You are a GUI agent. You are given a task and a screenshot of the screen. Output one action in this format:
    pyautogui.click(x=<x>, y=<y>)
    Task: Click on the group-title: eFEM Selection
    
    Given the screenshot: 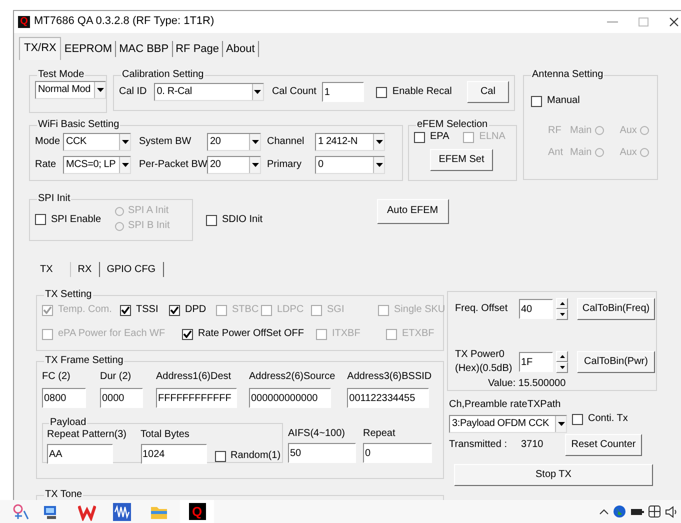 What is the action you would take?
    pyautogui.click(x=452, y=125)
    